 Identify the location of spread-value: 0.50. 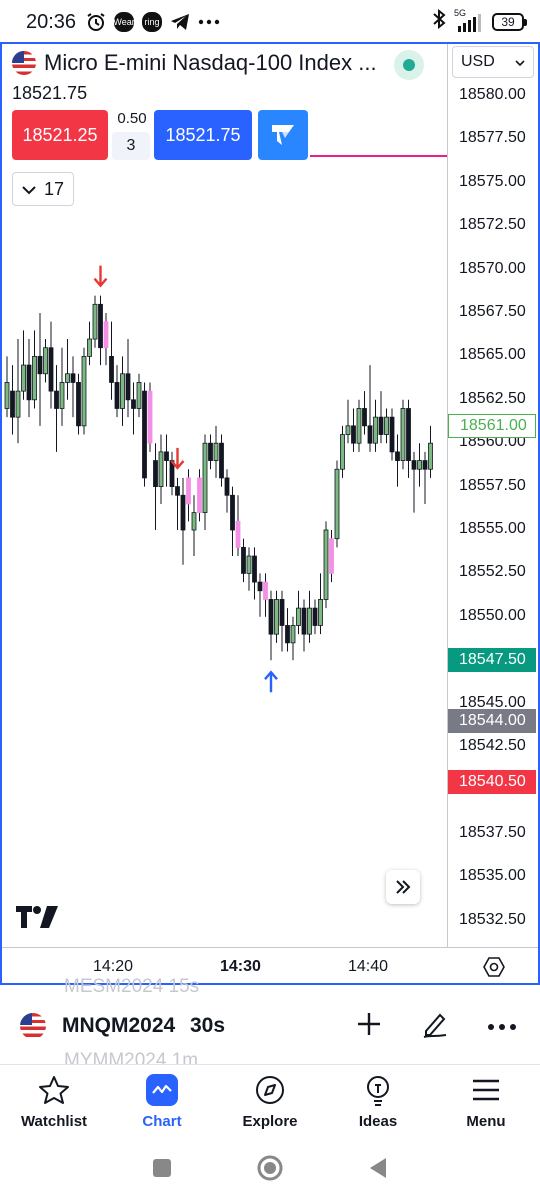
(132, 118).